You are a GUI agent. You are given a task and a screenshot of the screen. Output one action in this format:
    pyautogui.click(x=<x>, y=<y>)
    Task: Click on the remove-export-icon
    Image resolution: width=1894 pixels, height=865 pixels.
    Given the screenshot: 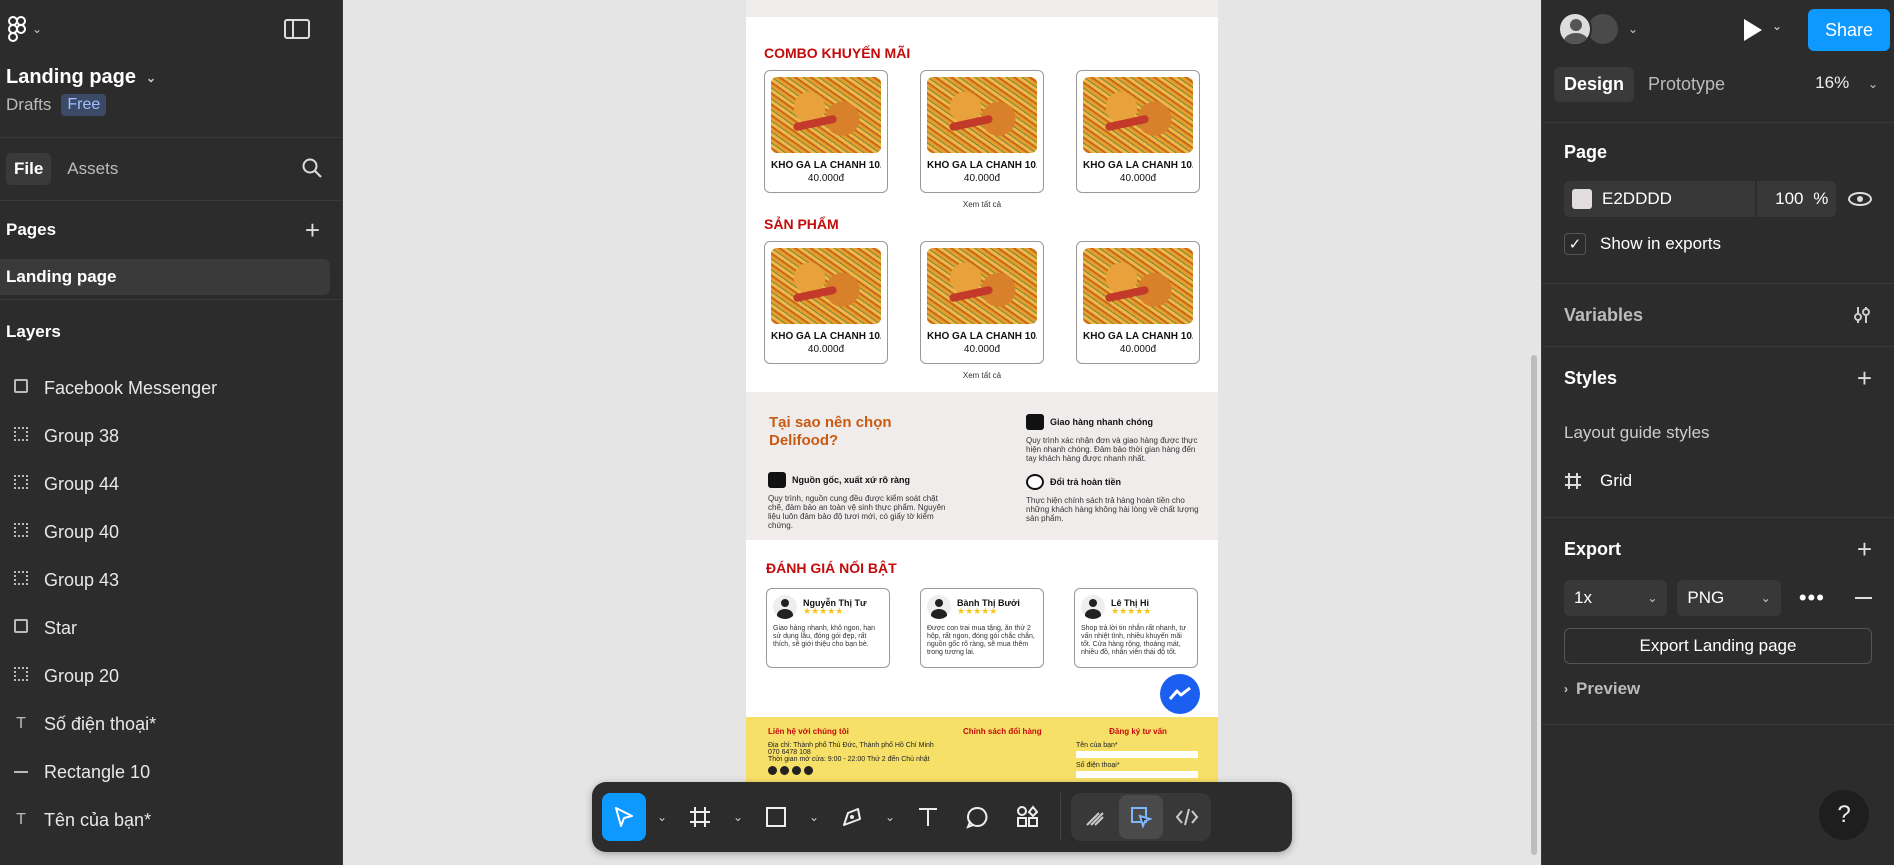 What is the action you would take?
    pyautogui.click(x=1863, y=598)
    